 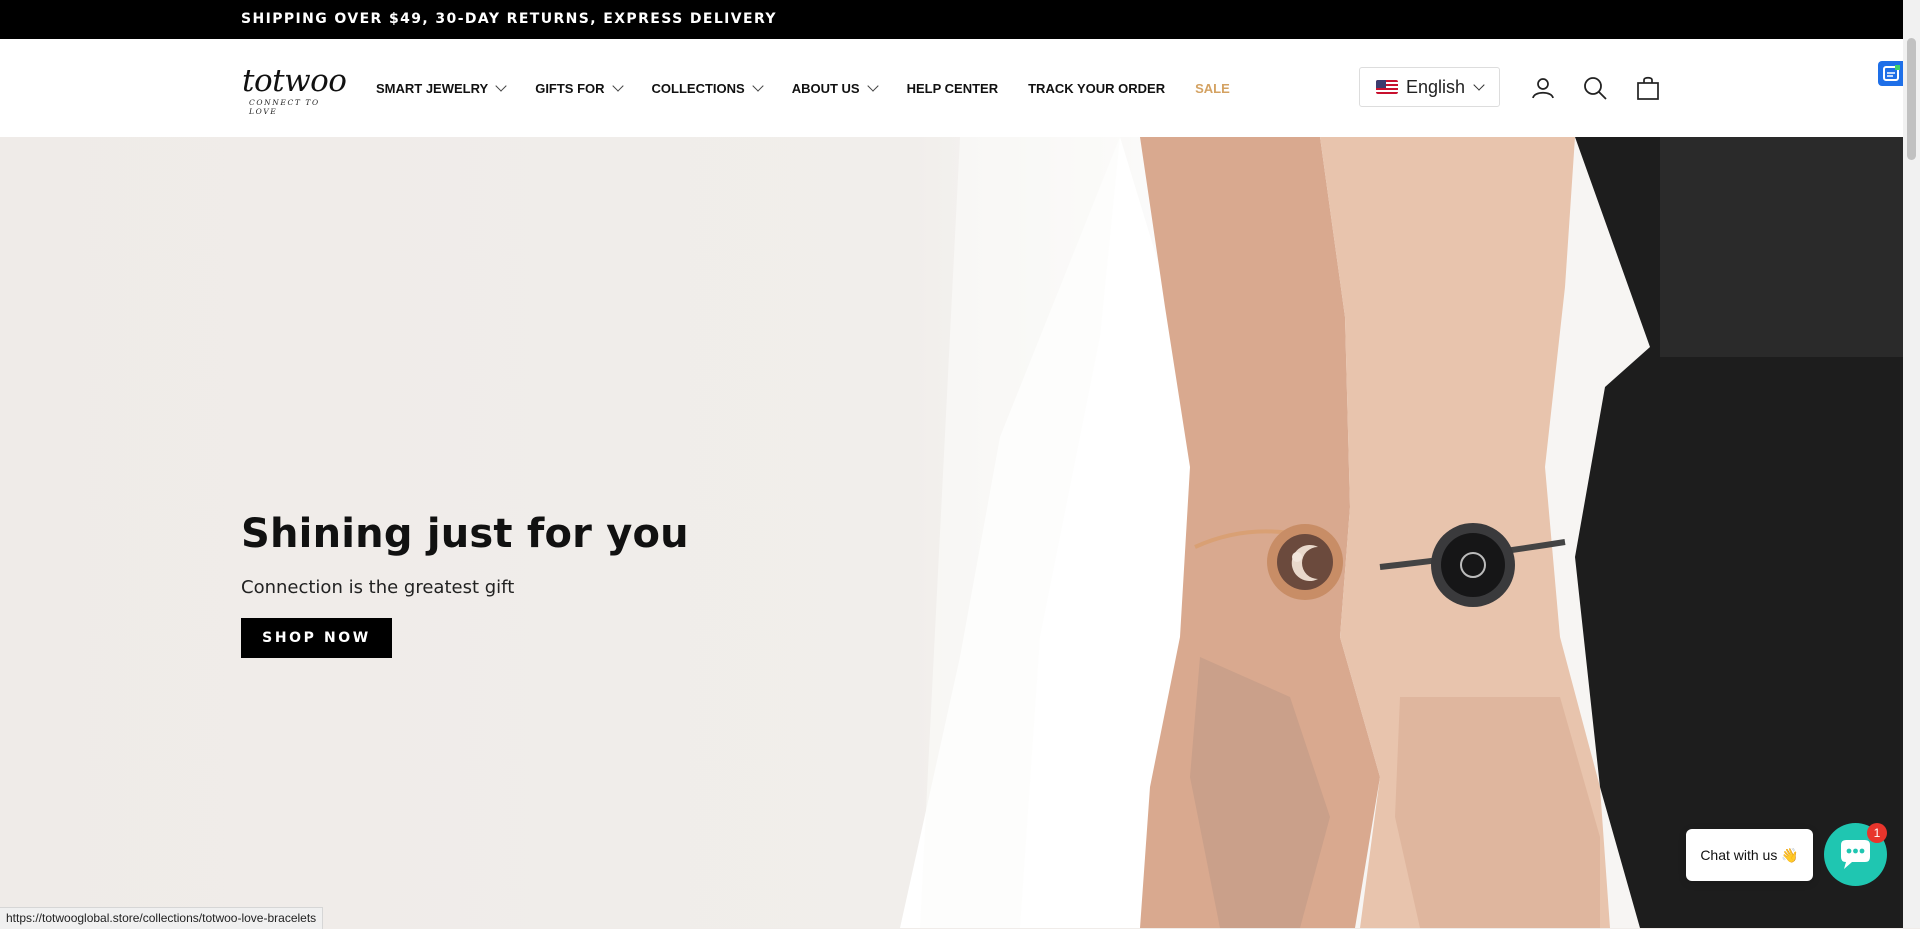 I want to click on nav-item-label: ABOUT US, so click(x=825, y=88).